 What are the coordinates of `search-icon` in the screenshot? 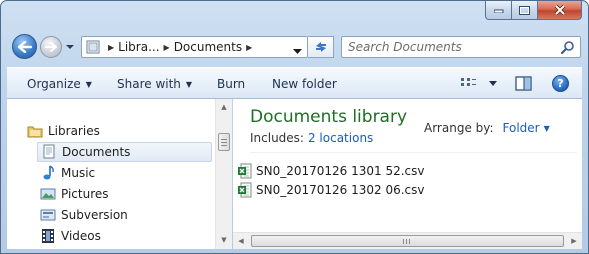 It's located at (567, 48).